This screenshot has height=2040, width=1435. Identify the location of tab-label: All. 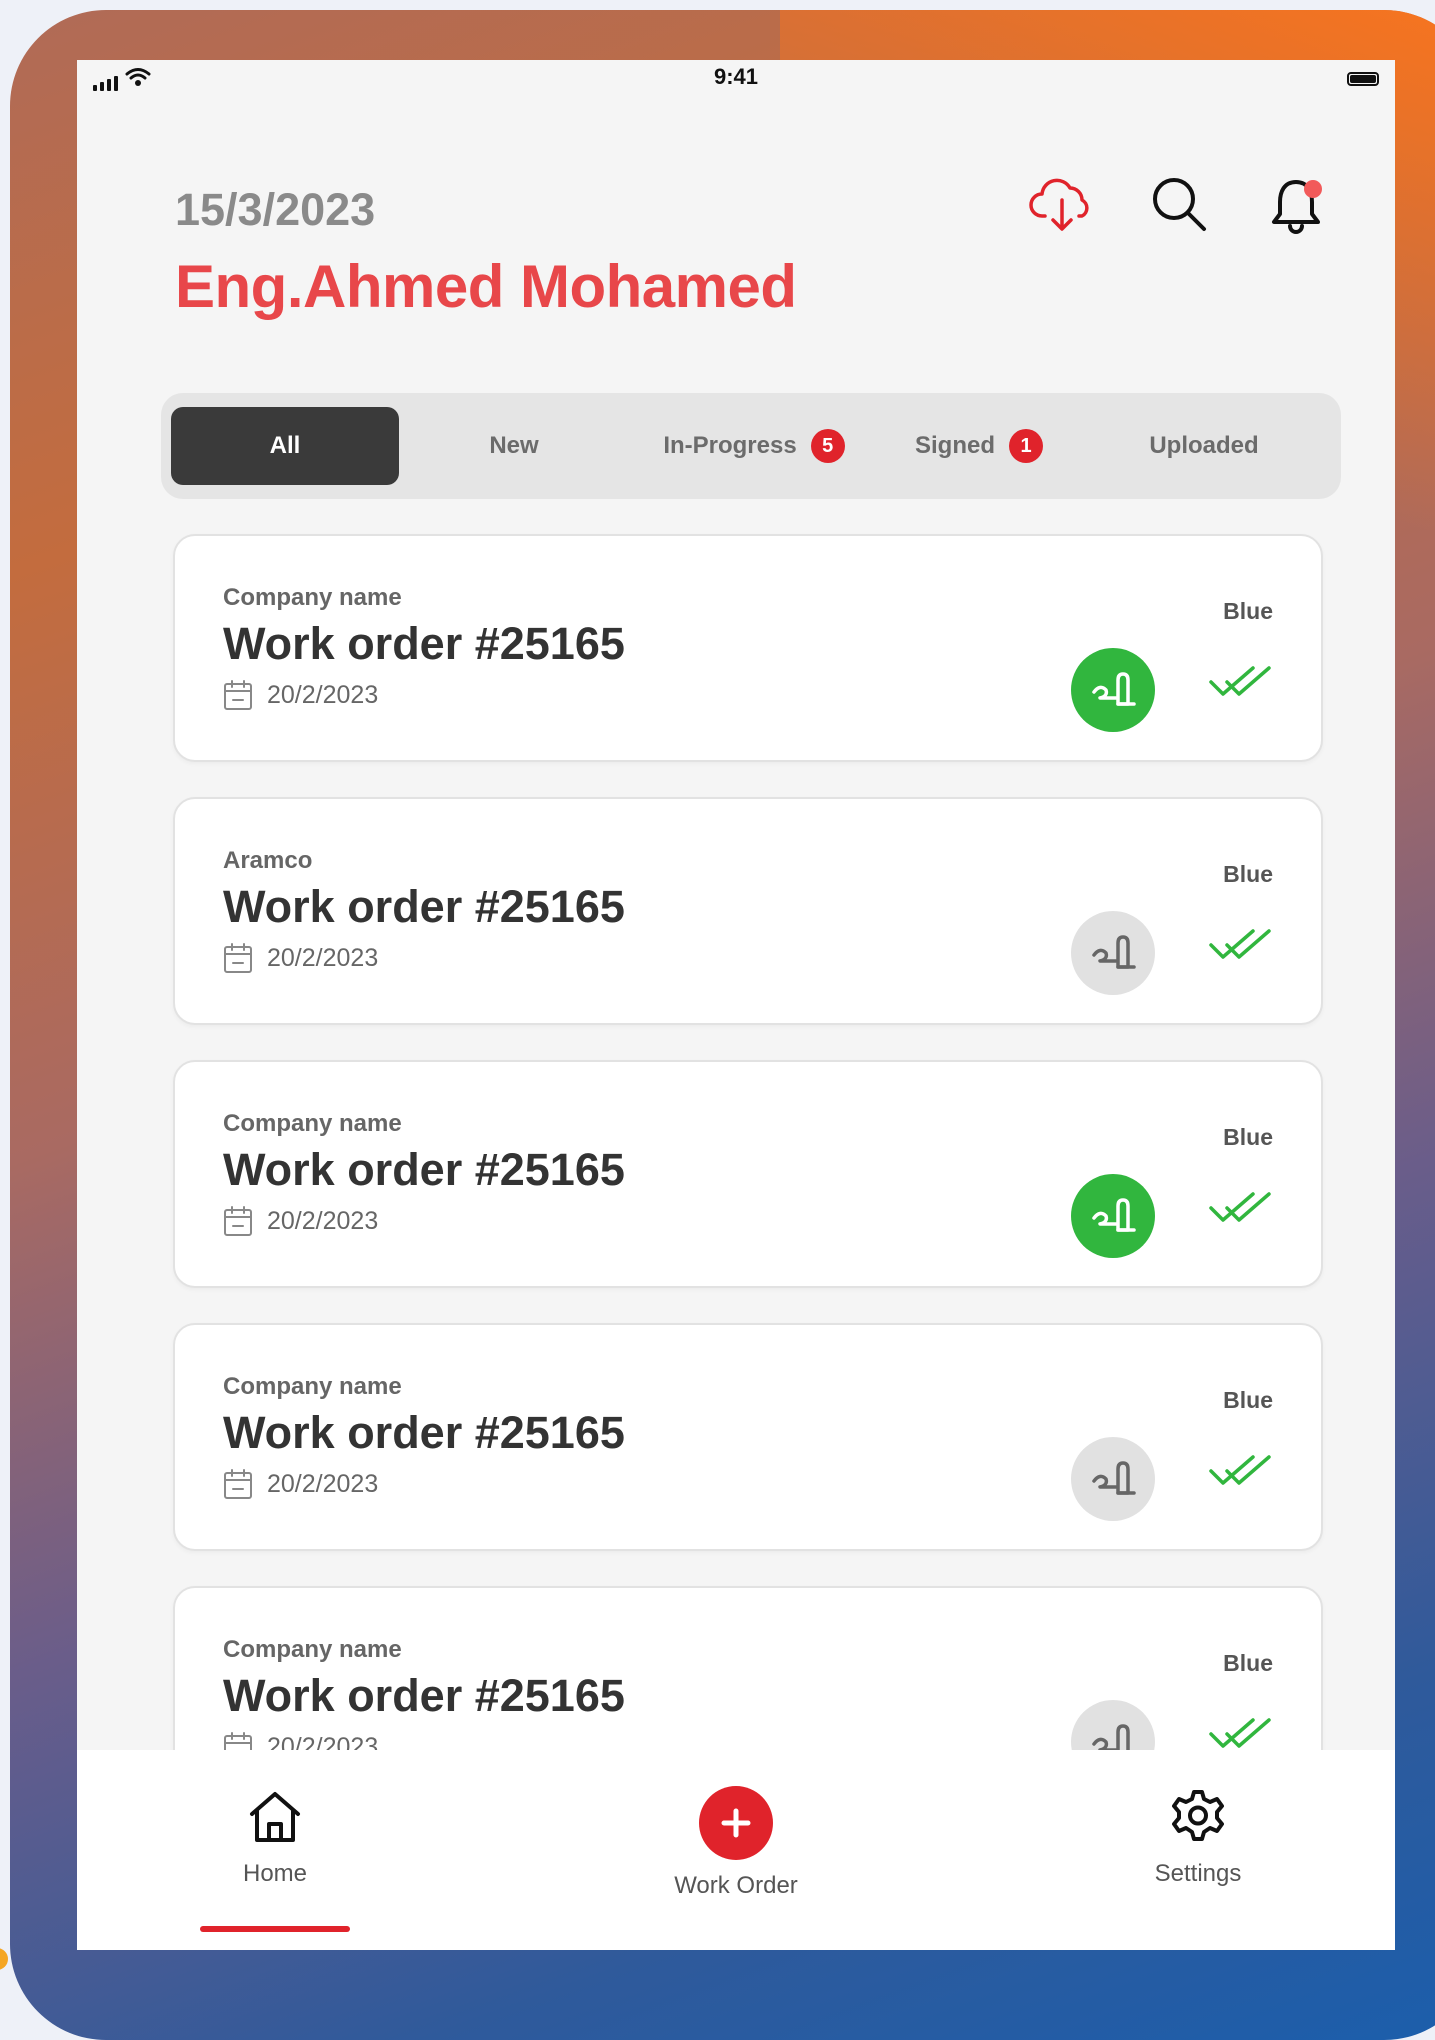
(285, 445).